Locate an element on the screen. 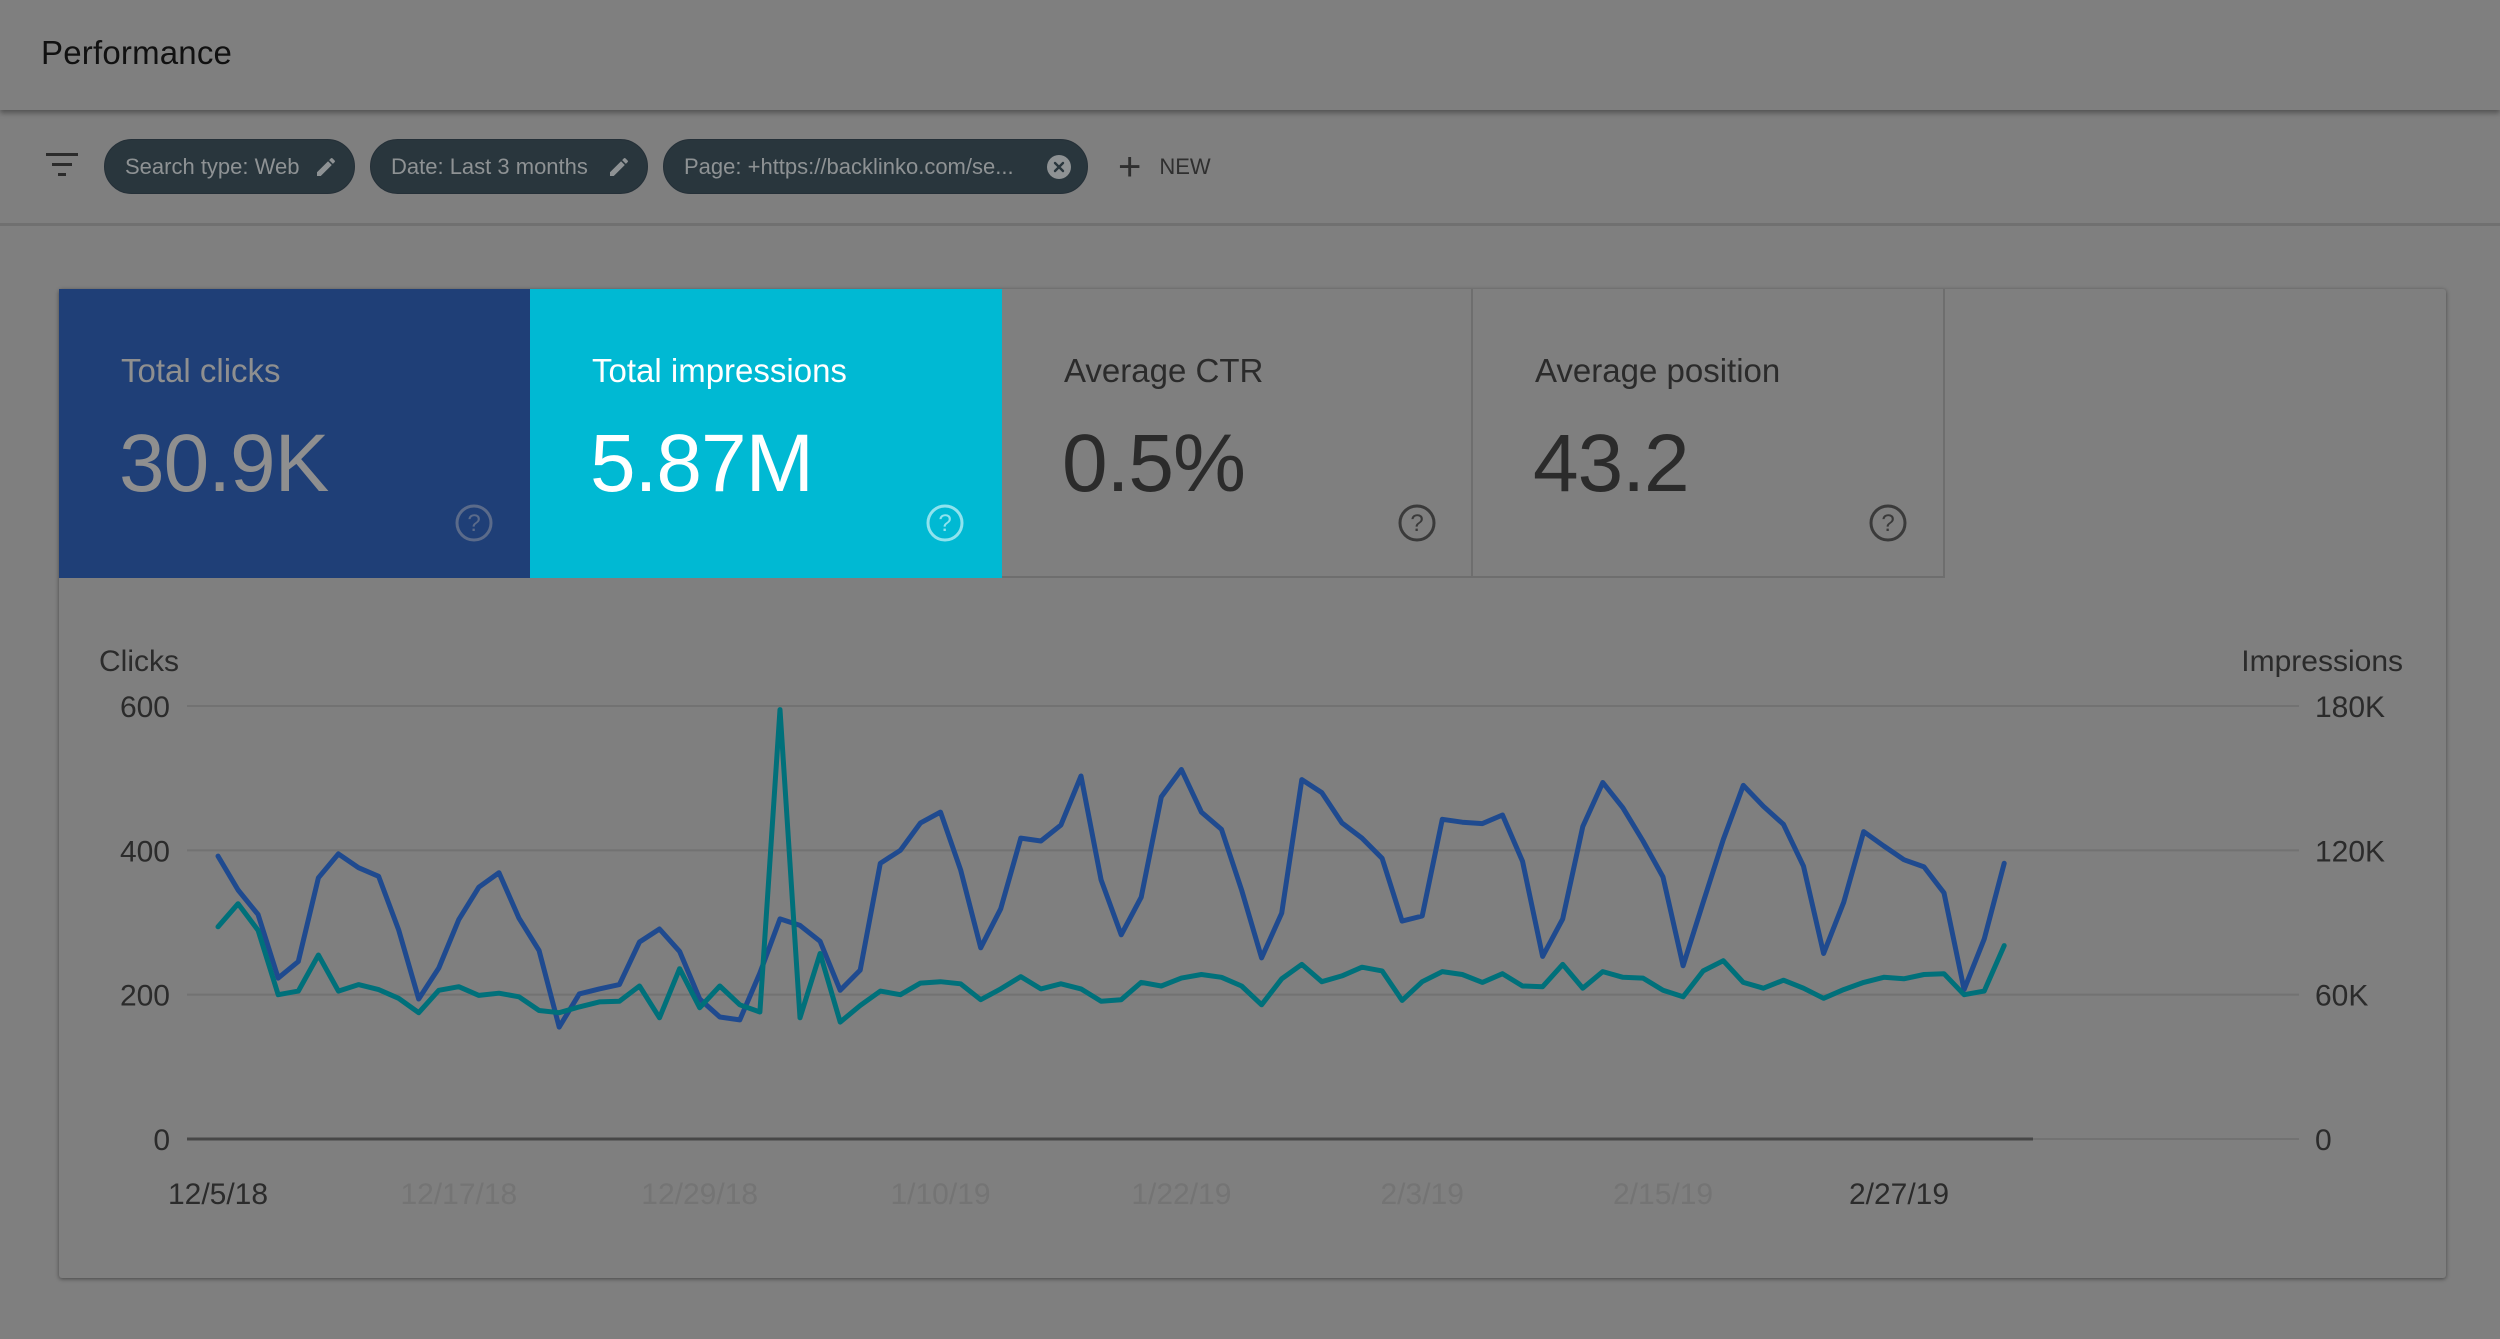  x-axis-tick-label: 2/3/19 is located at coordinates (1421, 1194).